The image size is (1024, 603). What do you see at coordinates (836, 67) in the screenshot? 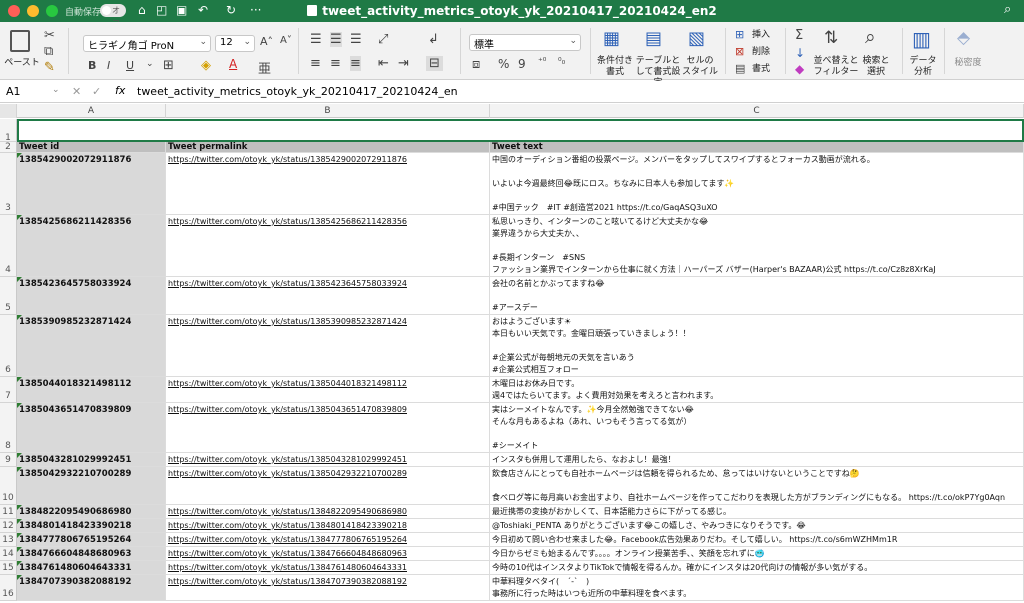
I see `sort-filter-label: 並べ替えと フィルター` at bounding box center [836, 67].